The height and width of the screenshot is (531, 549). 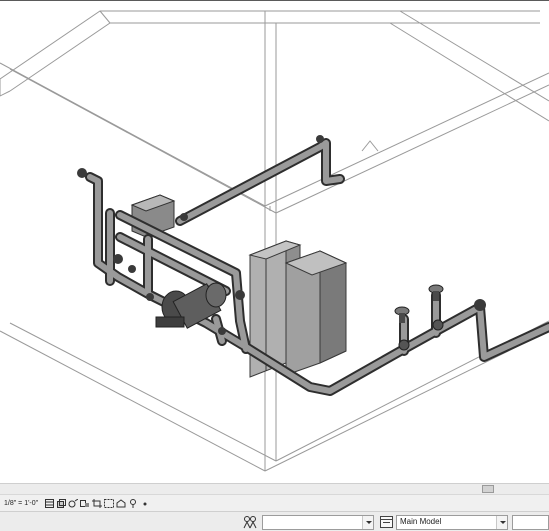 What do you see at coordinates (530, 522) in the screenshot?
I see `editable-only-dropdown` at bounding box center [530, 522].